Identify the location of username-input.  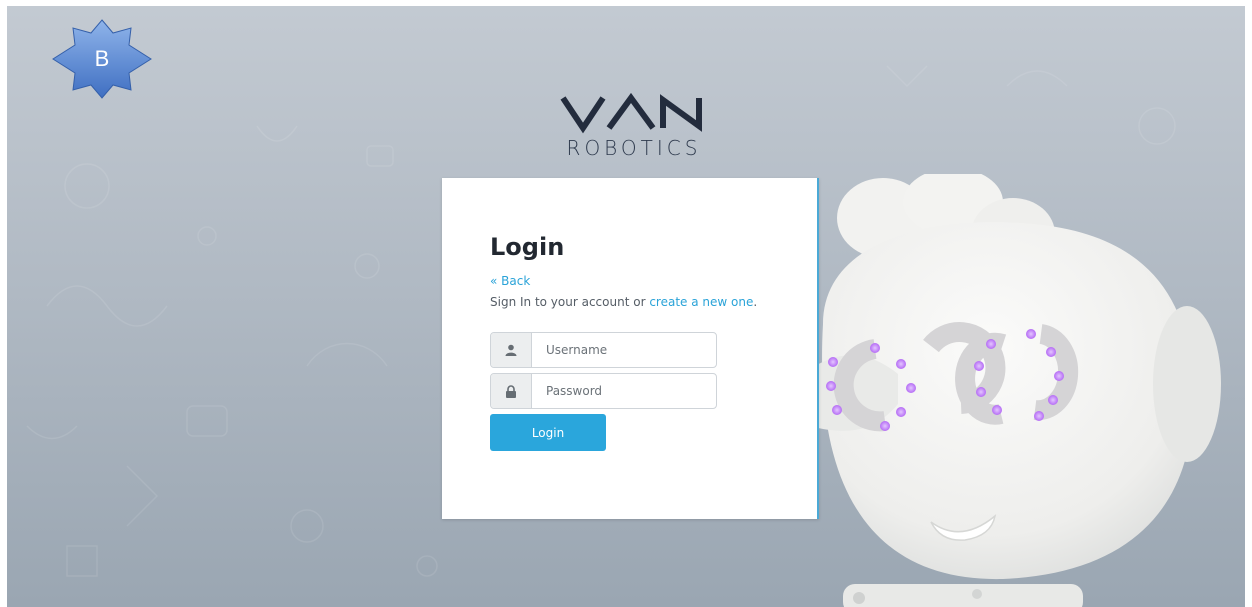
(624, 350).